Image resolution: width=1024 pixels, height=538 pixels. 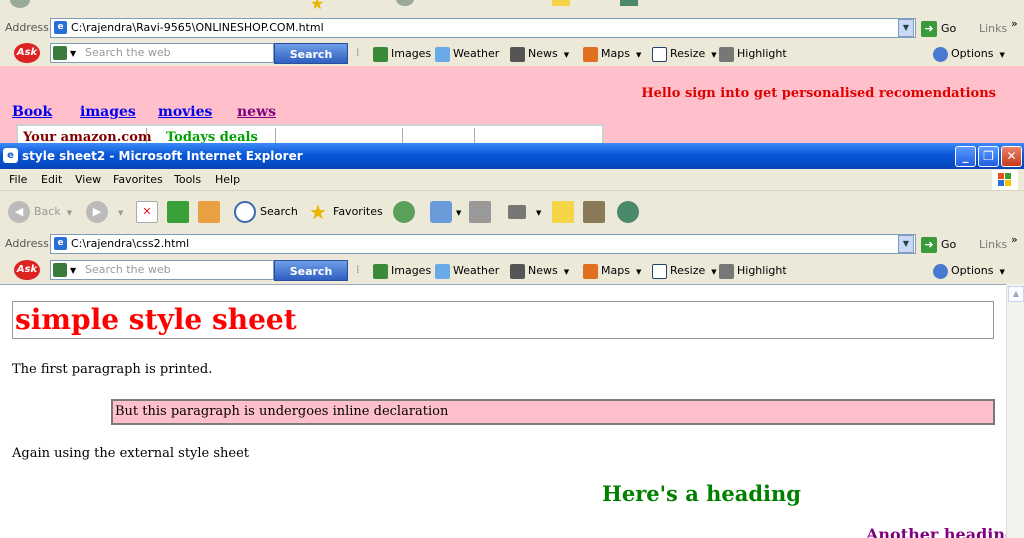 What do you see at coordinates (936, 531) in the screenshot?
I see `heading-three: Another heading` at bounding box center [936, 531].